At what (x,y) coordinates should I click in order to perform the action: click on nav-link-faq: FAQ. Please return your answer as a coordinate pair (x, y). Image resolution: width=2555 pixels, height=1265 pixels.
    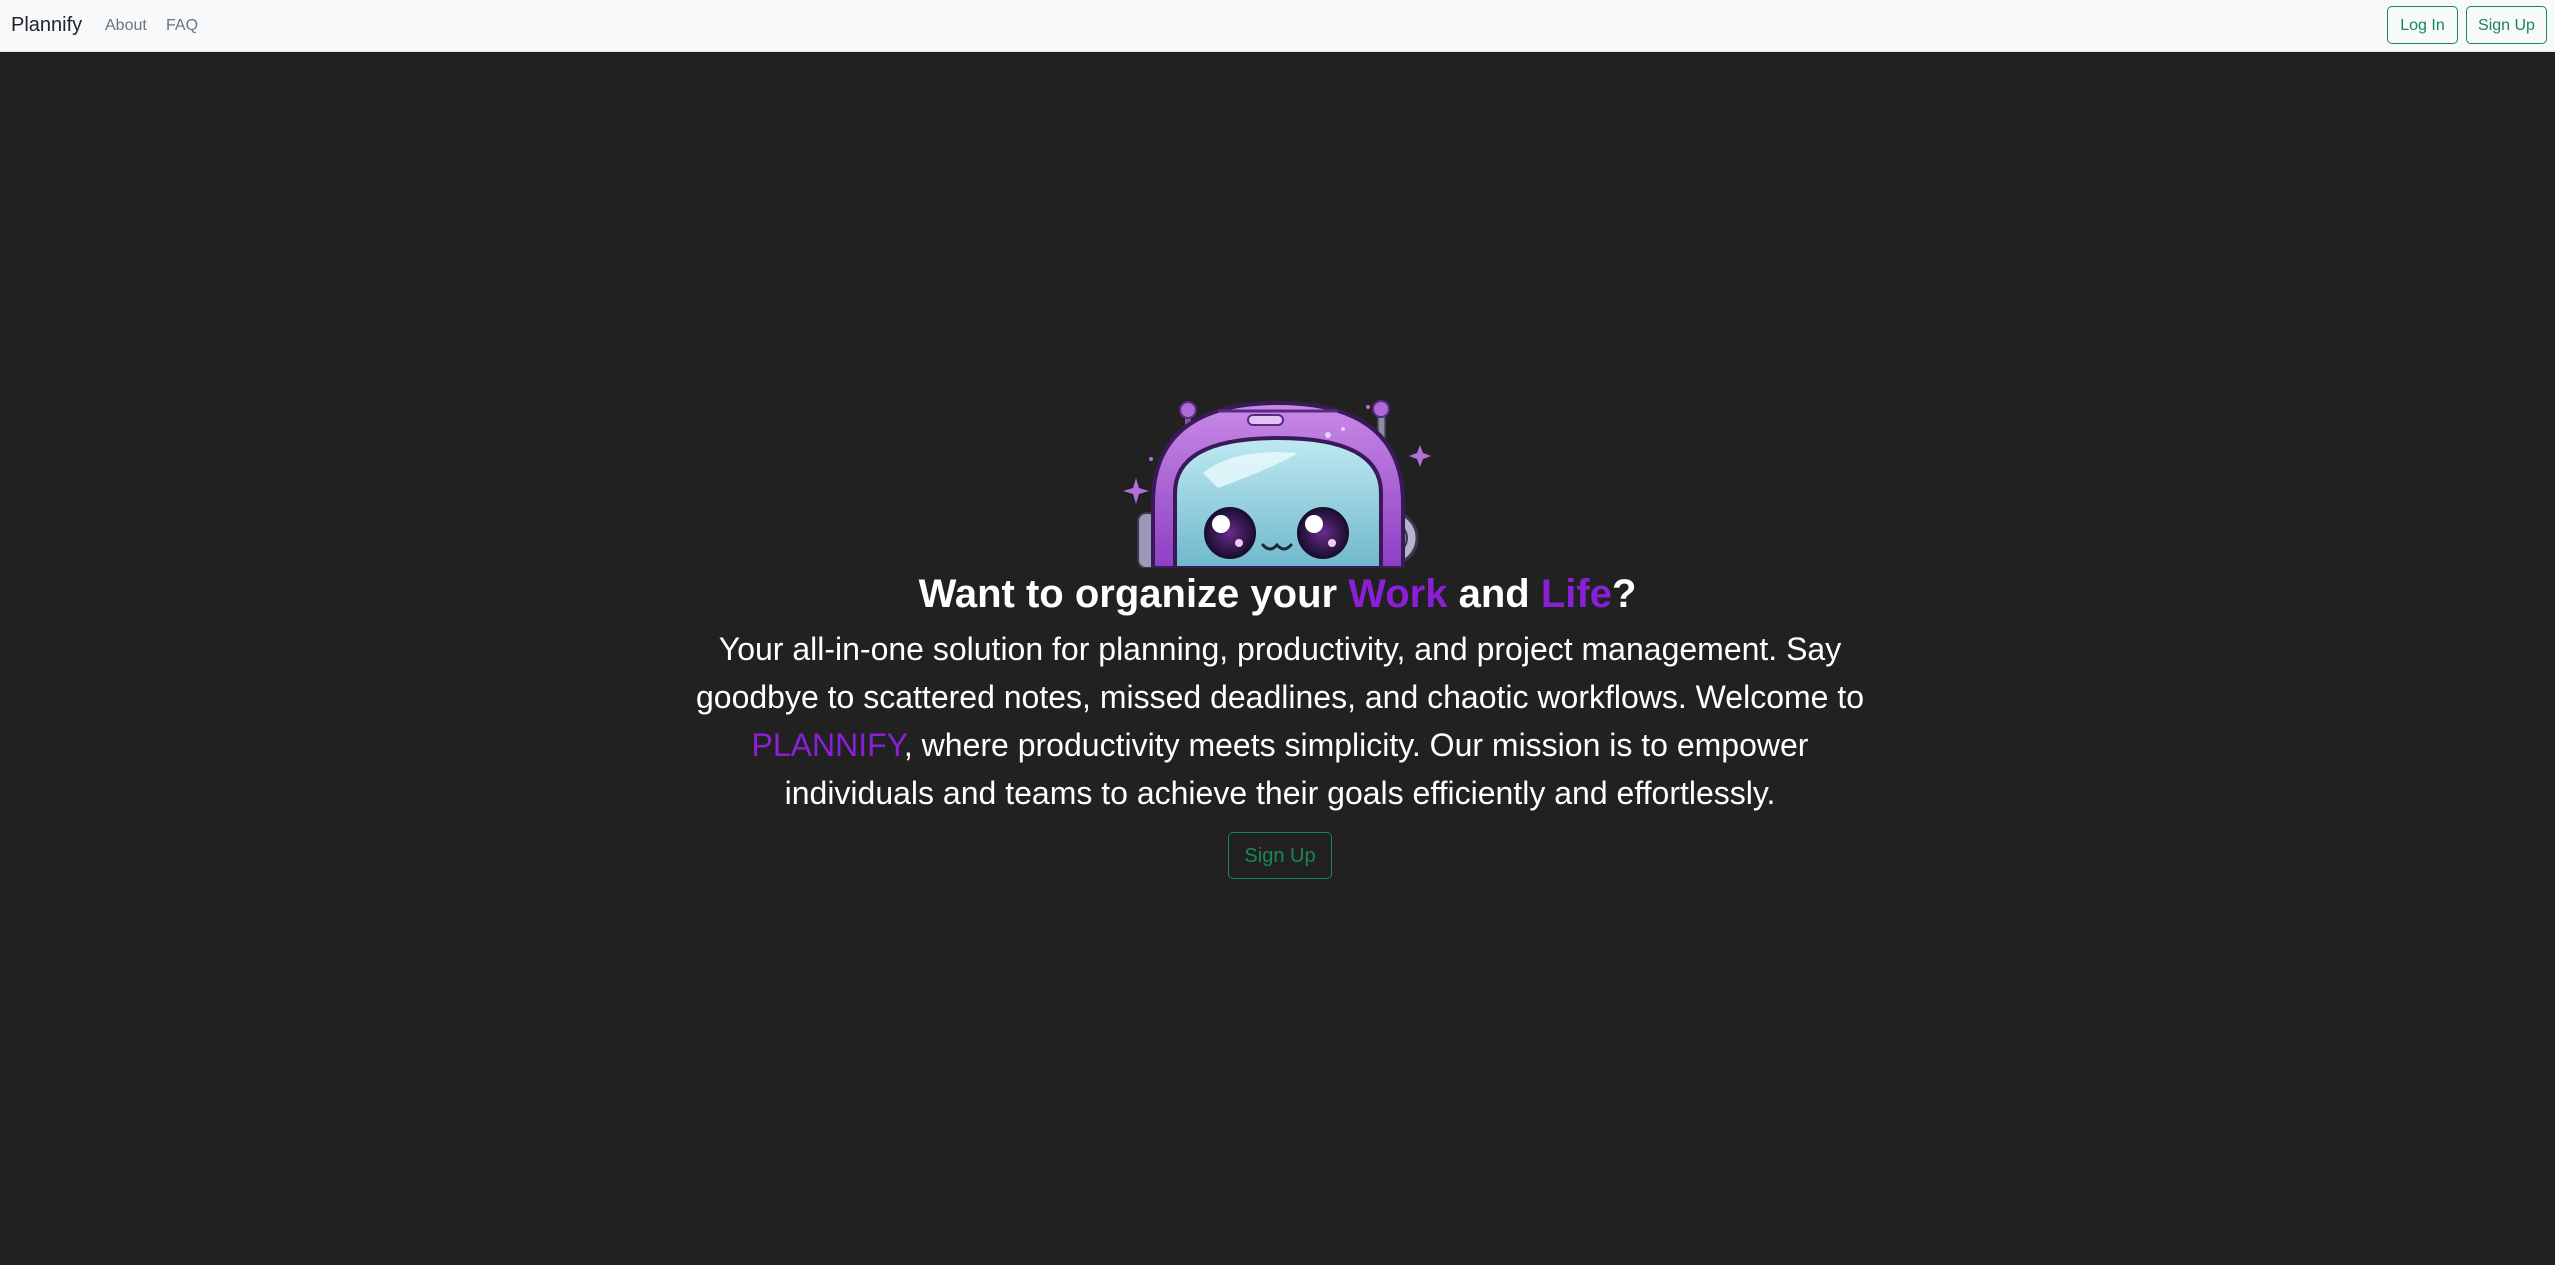
    Looking at the image, I should click on (182, 26).